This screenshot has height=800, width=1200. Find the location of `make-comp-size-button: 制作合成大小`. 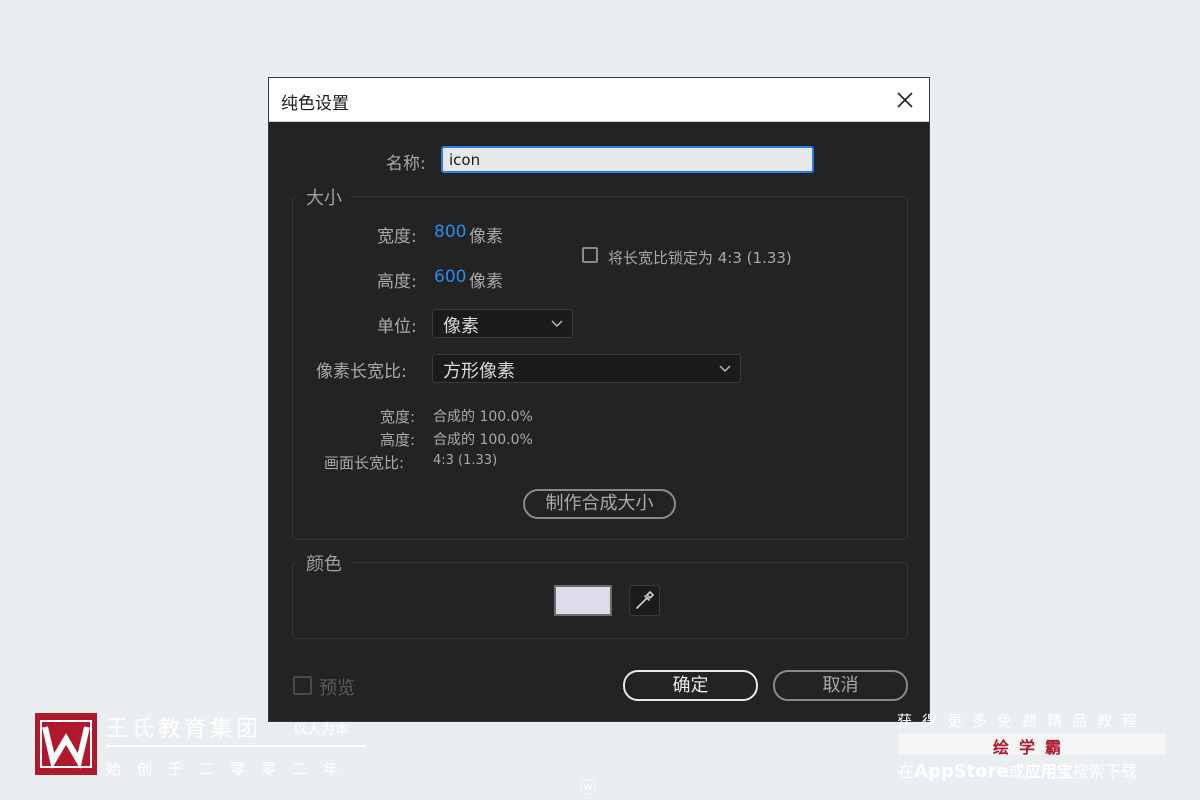

make-comp-size-button: 制作合成大小 is located at coordinates (599, 504).